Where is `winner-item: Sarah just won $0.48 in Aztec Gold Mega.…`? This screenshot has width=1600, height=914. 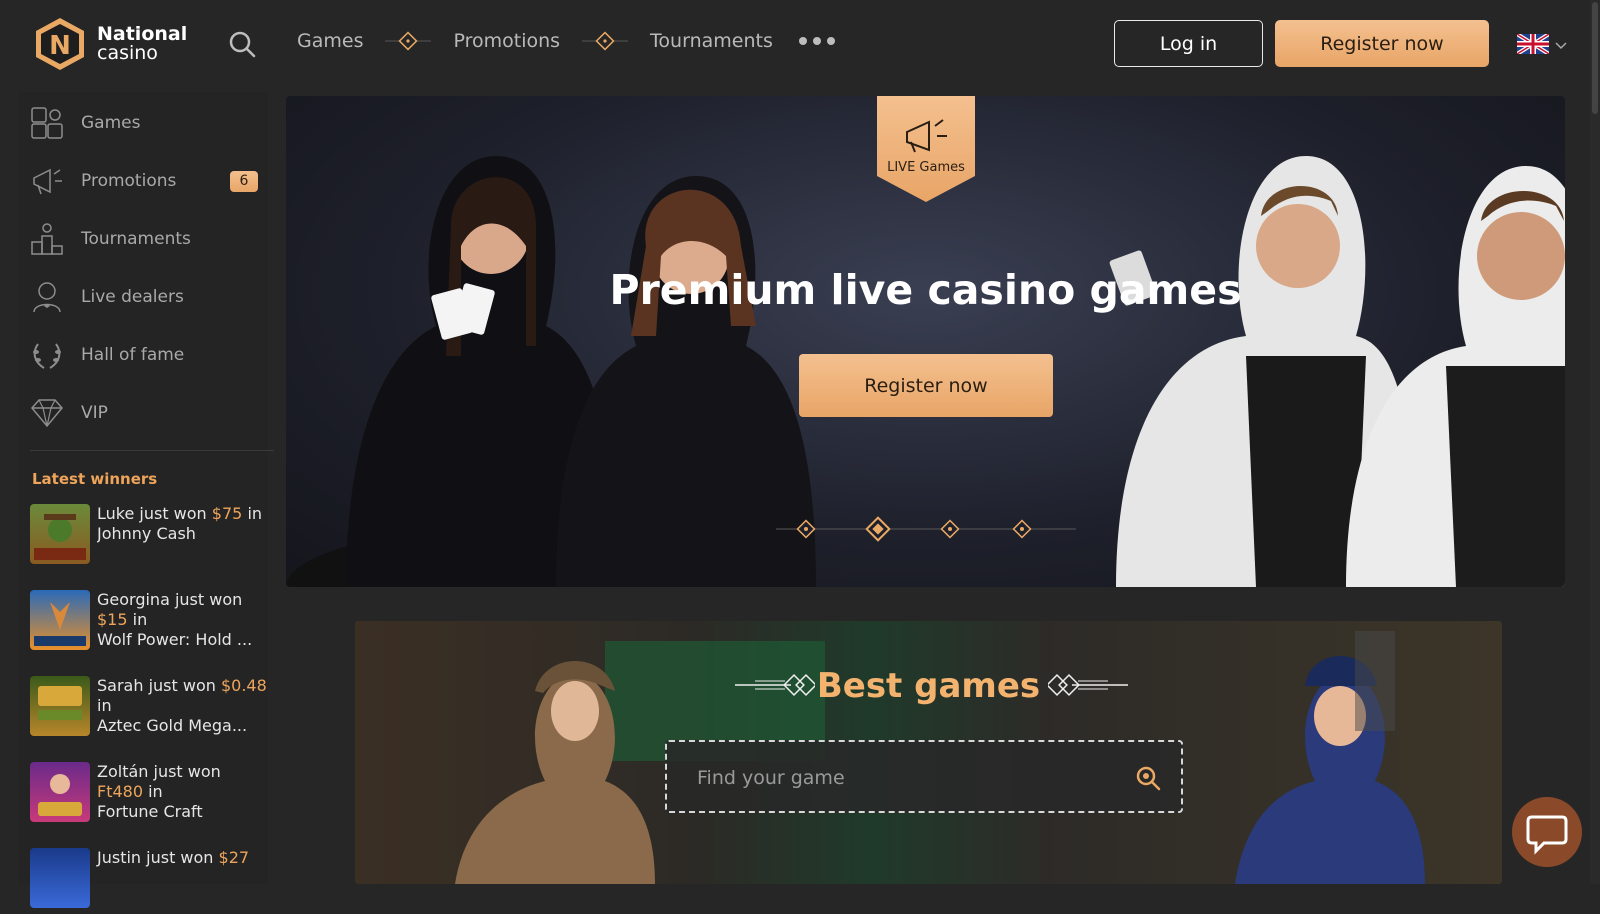
winner-item: Sarah just won $0.48 in Aztec Gold Mega.… is located at coordinates (150, 709).